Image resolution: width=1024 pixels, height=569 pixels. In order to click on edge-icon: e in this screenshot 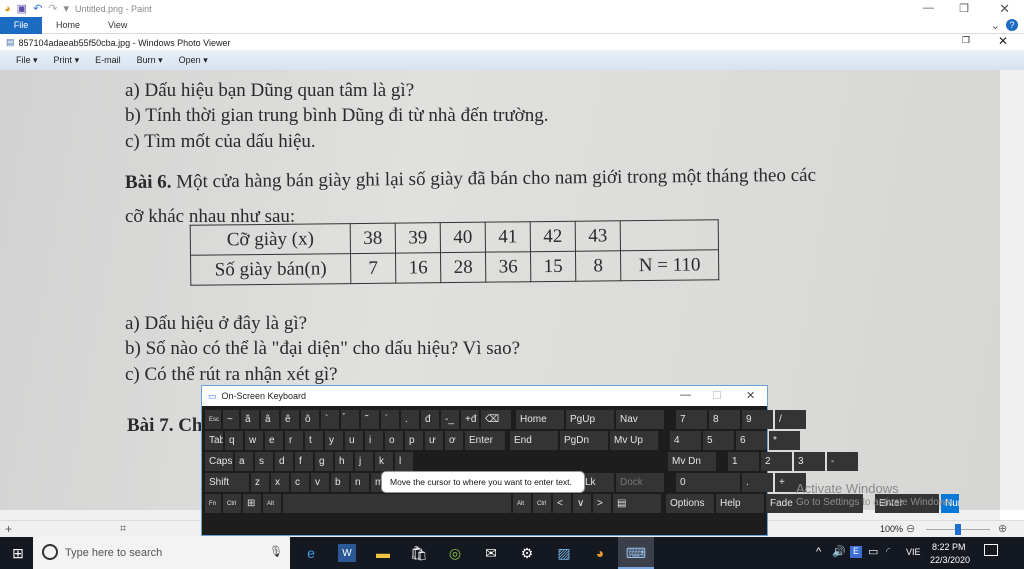, I will do `click(311, 553)`.